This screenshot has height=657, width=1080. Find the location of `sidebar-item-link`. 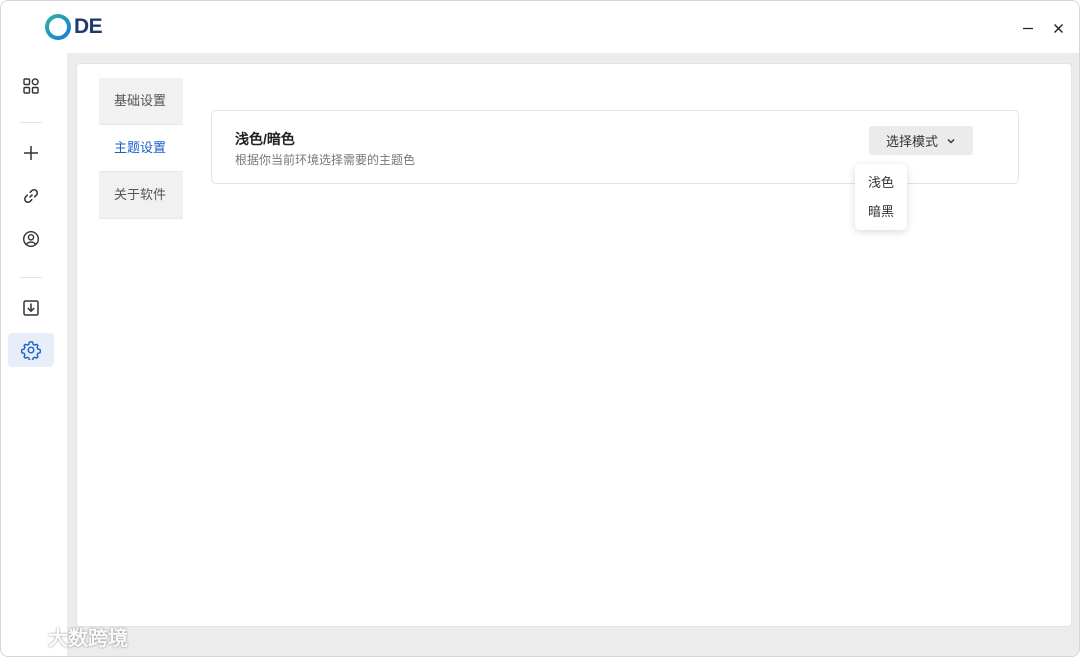

sidebar-item-link is located at coordinates (31, 196).